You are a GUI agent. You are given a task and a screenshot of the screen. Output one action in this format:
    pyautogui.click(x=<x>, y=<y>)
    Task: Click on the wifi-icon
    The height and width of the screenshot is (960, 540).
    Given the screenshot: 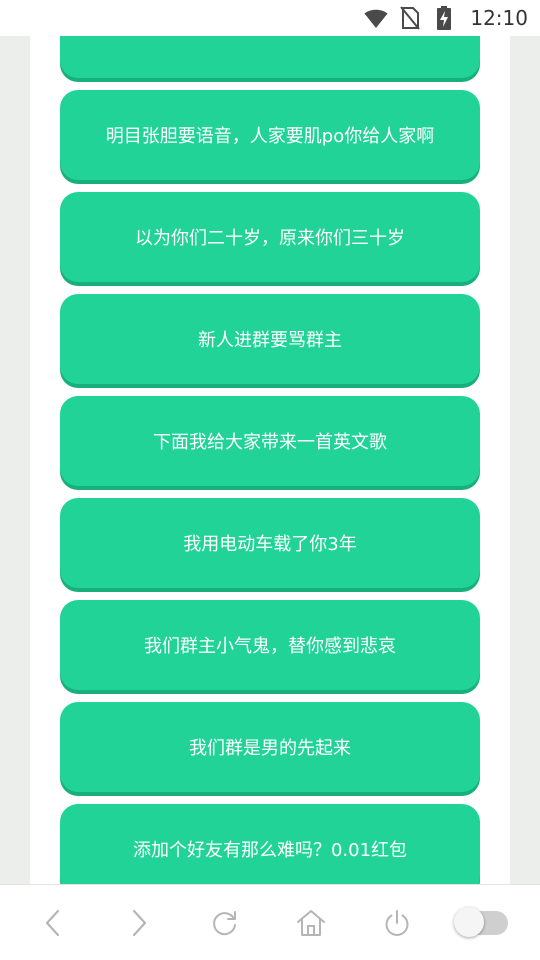 What is the action you would take?
    pyautogui.click(x=376, y=18)
    